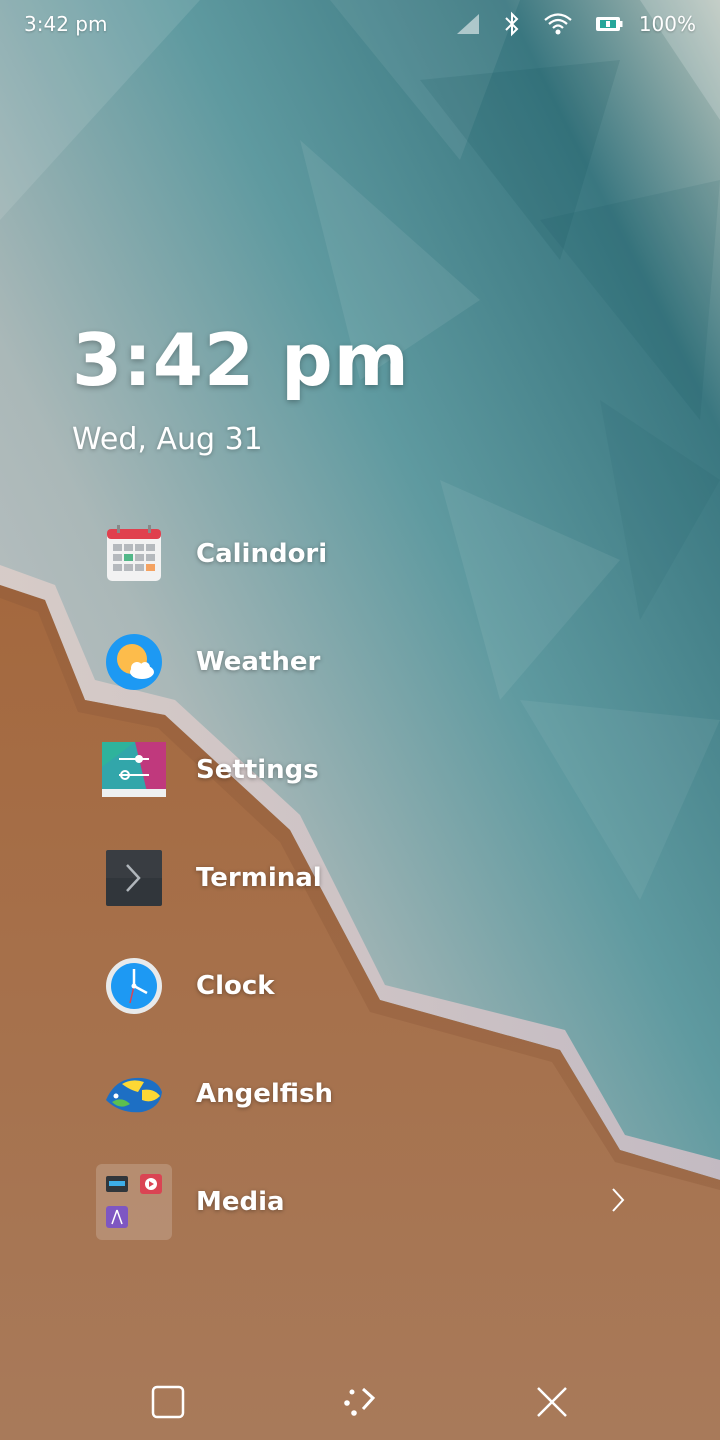 This screenshot has height=1440, width=720. What do you see at coordinates (259, 878) in the screenshot?
I see `app-label: Terminal` at bounding box center [259, 878].